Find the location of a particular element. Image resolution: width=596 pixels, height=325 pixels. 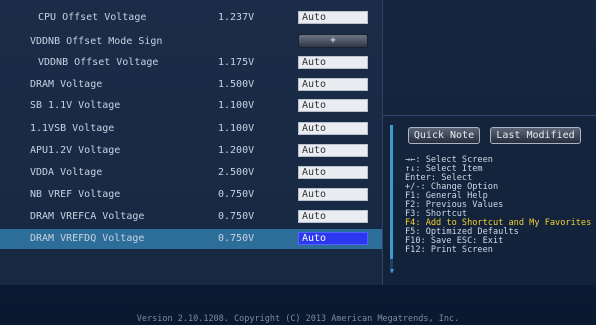

setting-label: APU1.2V Voltage is located at coordinates (75, 150).